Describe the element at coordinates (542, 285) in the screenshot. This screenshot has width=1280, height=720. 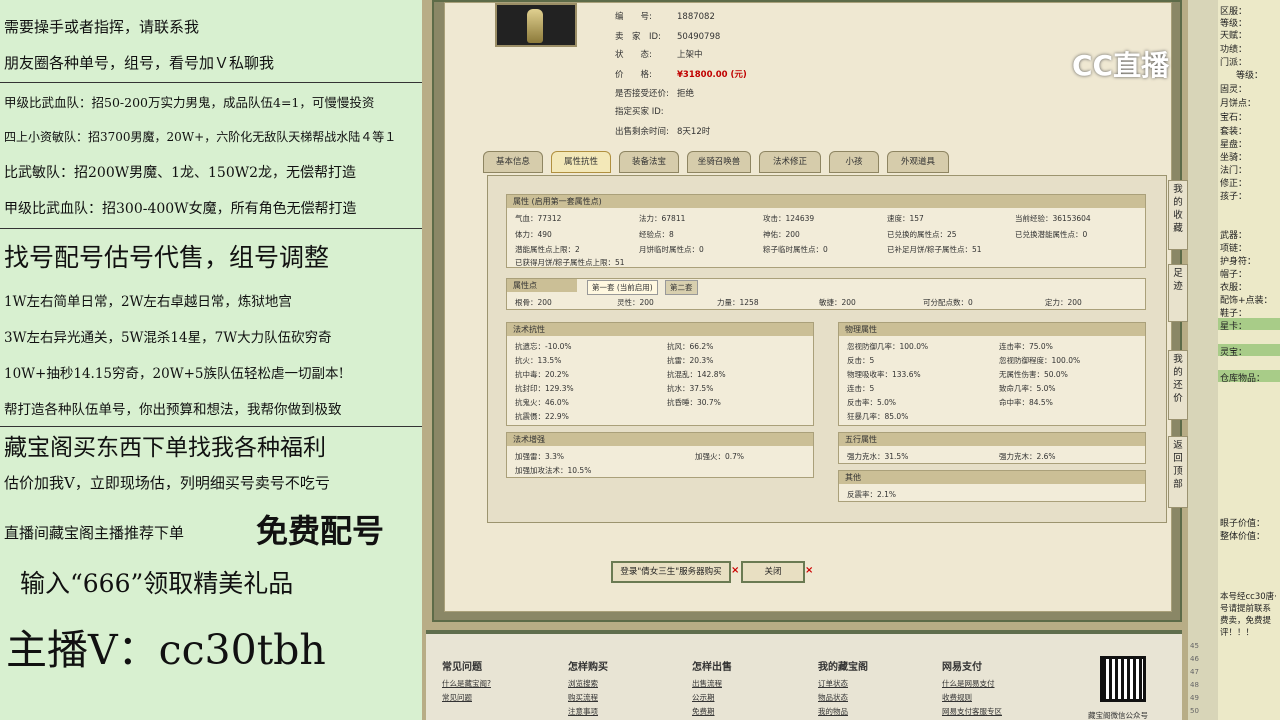
I see `points-heading: 属性点` at that location.